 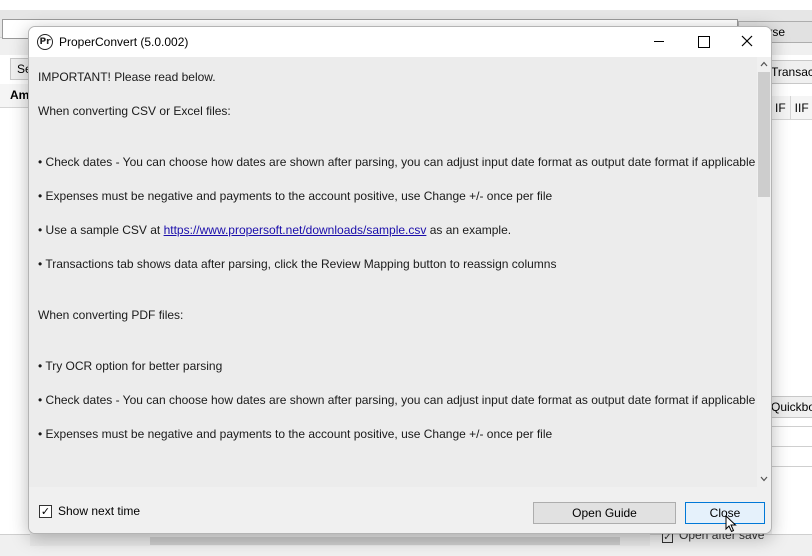 What do you see at coordinates (15, 96) in the screenshot?
I see `background-column-header: Am` at bounding box center [15, 96].